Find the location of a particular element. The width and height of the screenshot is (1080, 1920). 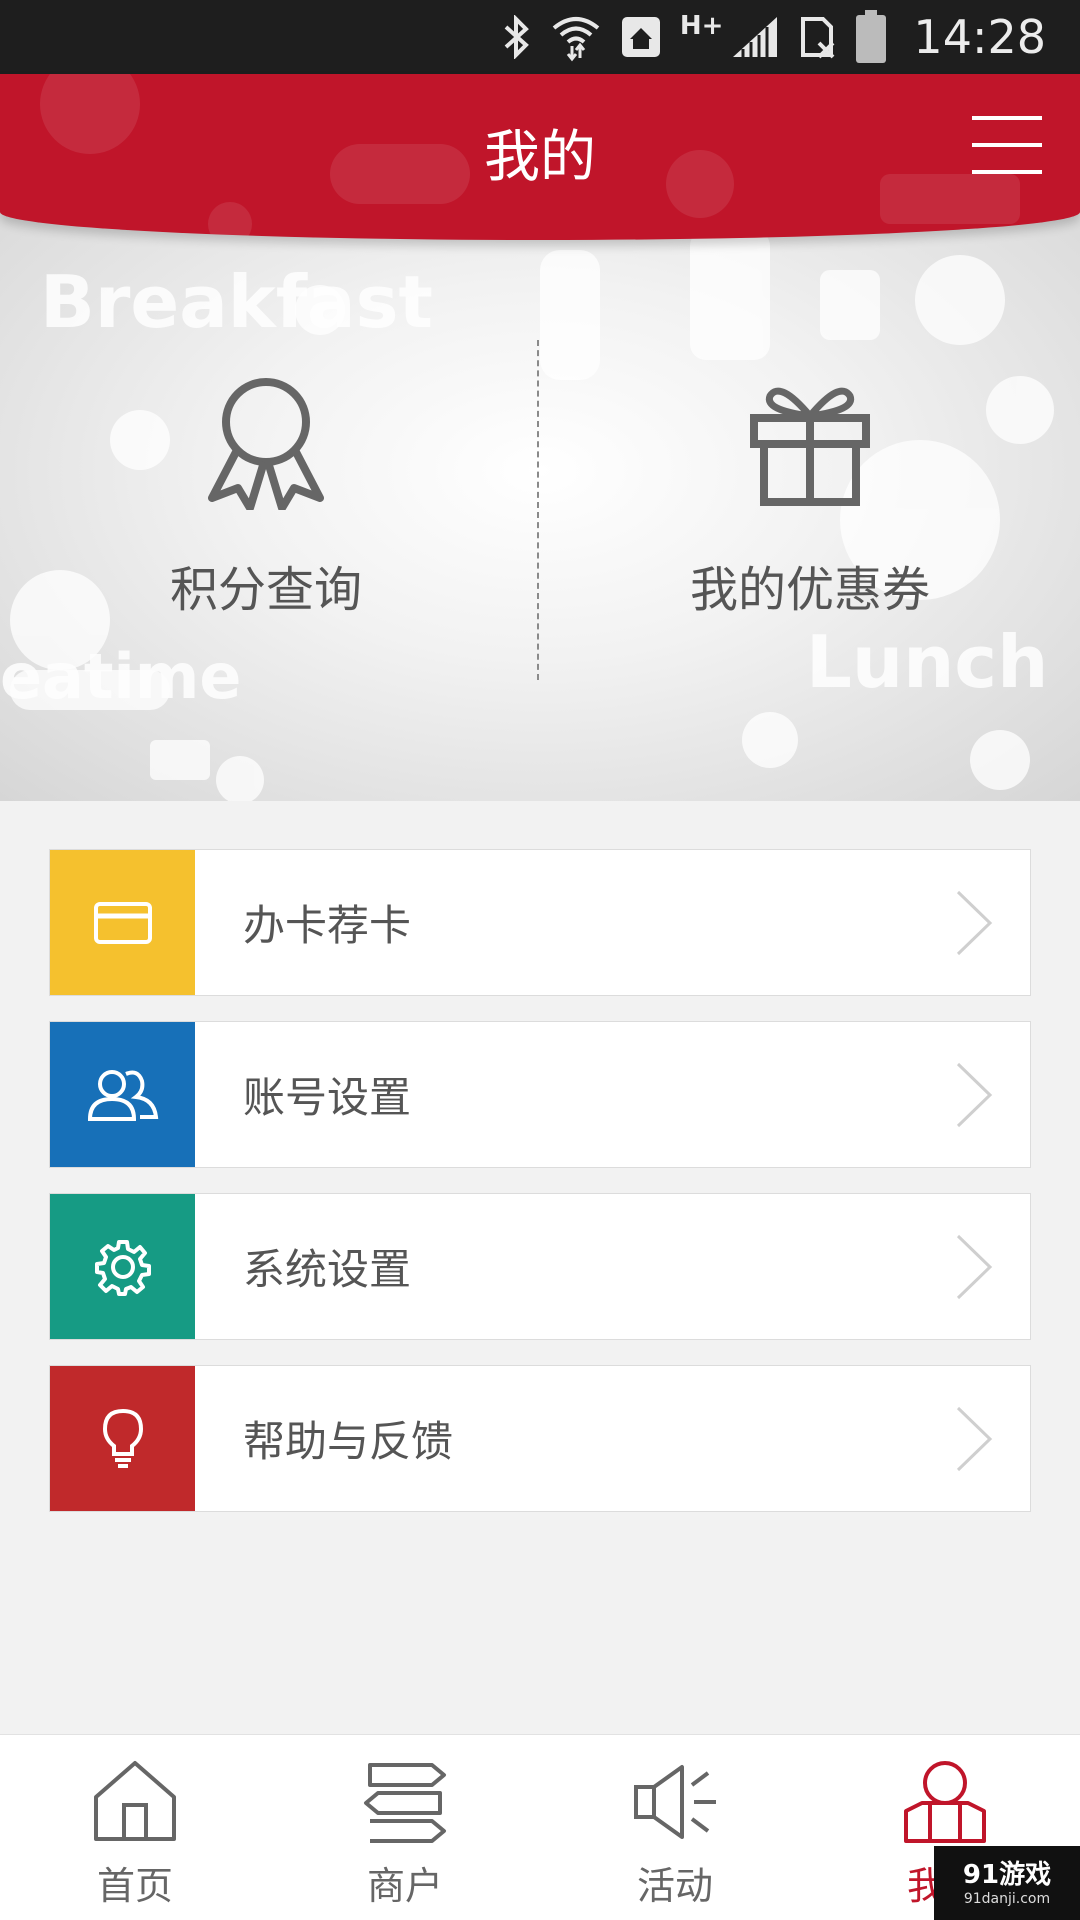

network-type: H+ is located at coordinates (701, 26).